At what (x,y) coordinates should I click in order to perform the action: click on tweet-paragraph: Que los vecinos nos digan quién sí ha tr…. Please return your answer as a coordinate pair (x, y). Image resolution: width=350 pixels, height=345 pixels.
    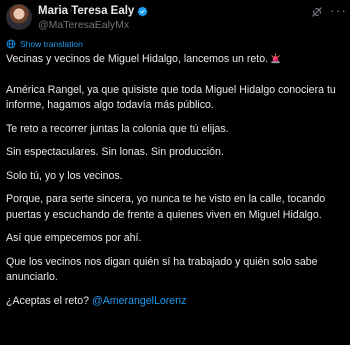
    Looking at the image, I should click on (162, 269).